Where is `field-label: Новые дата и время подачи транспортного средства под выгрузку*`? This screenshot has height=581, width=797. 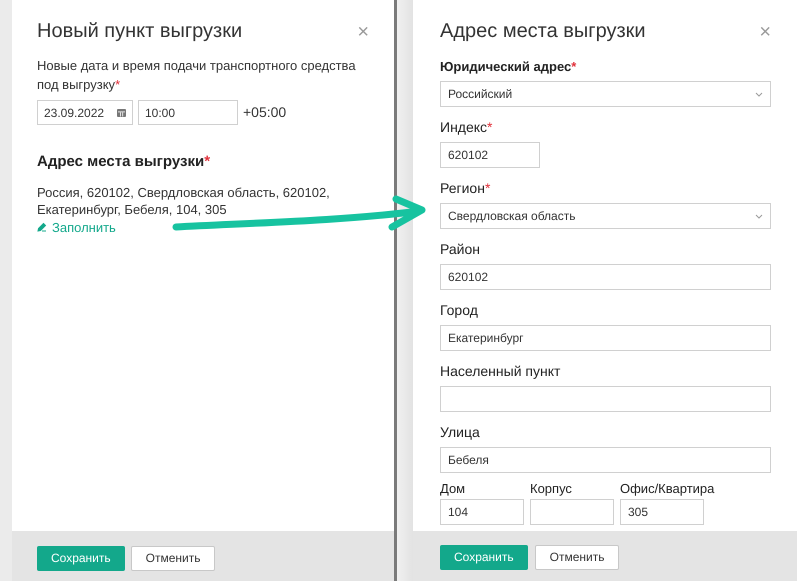 field-label: Новые дата и время подачи транспортного средства под выгрузку* is located at coordinates (197, 75).